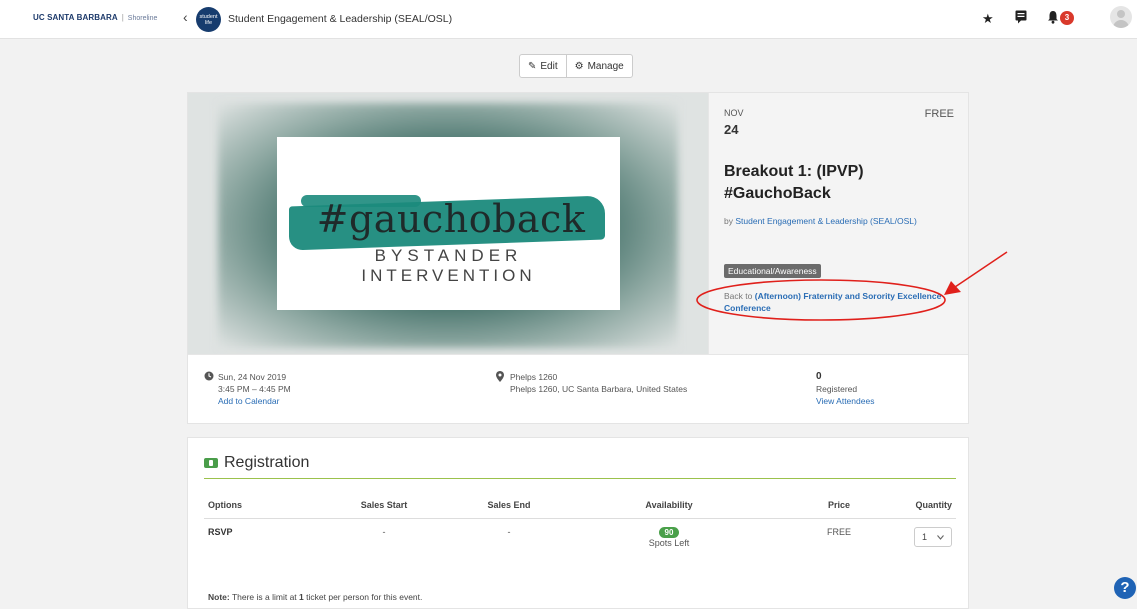 Image resolution: width=1137 pixels, height=609 pixels. I want to click on quantity-select: 1, so click(932, 537).